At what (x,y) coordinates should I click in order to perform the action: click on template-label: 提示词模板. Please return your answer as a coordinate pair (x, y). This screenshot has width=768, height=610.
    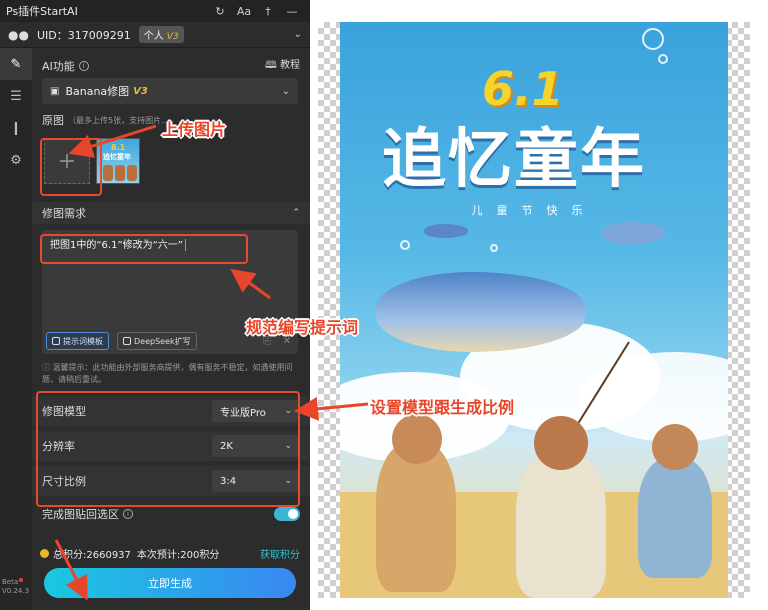
    Looking at the image, I should click on (83, 341).